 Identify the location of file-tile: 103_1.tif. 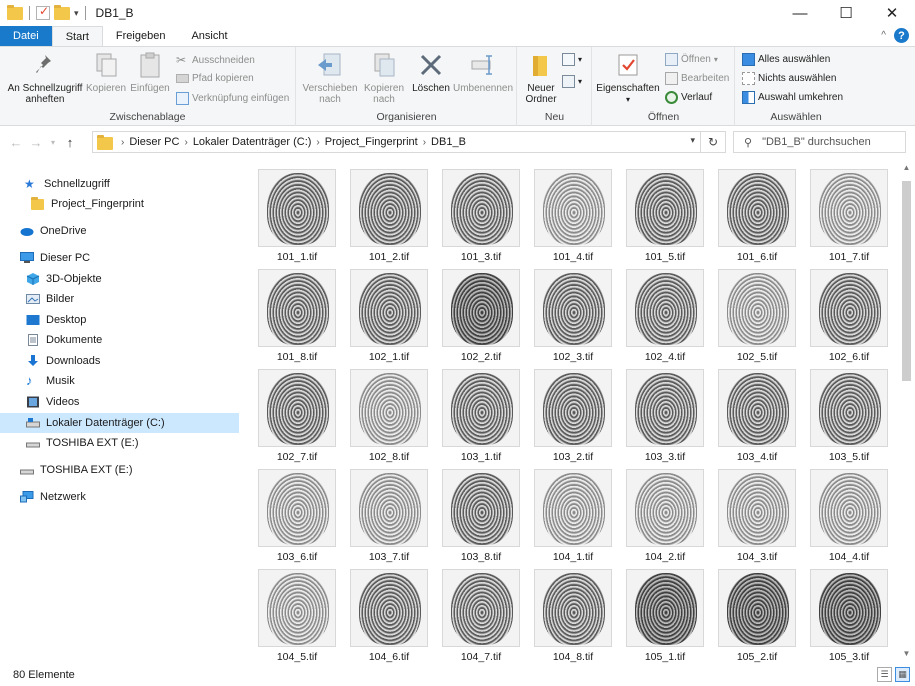
(481, 413).